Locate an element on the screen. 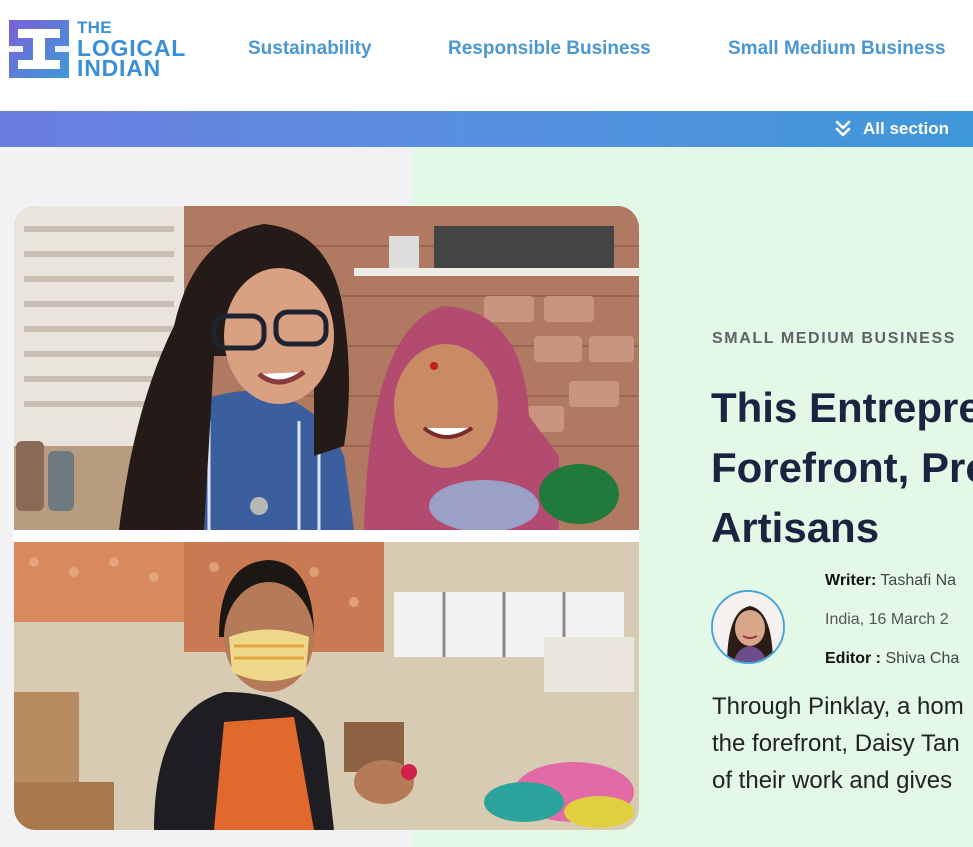  headline-line-3: Artisans is located at coordinates (795, 527).